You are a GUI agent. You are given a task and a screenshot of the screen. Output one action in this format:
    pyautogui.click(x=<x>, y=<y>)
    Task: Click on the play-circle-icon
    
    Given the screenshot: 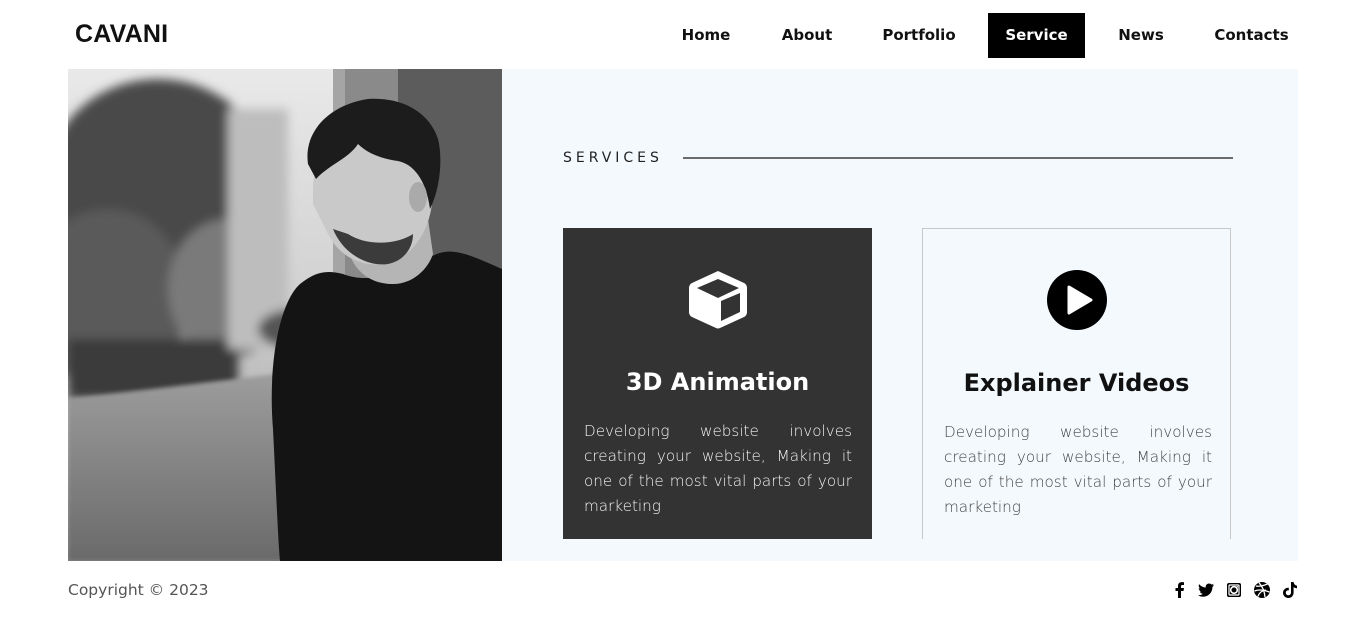 What is the action you would take?
    pyautogui.click(x=1076, y=300)
    